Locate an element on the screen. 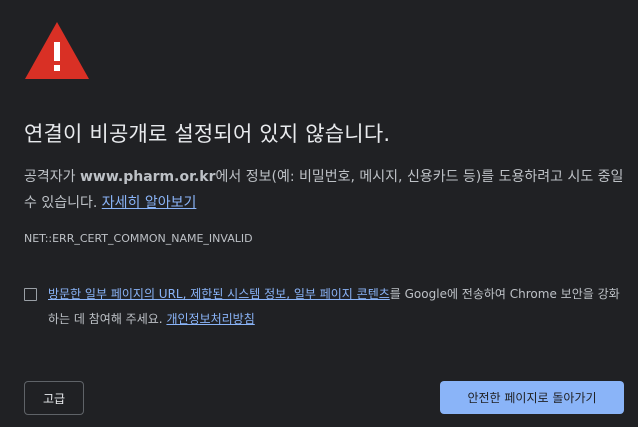  warning-triangle-icon is located at coordinates (57, 50).